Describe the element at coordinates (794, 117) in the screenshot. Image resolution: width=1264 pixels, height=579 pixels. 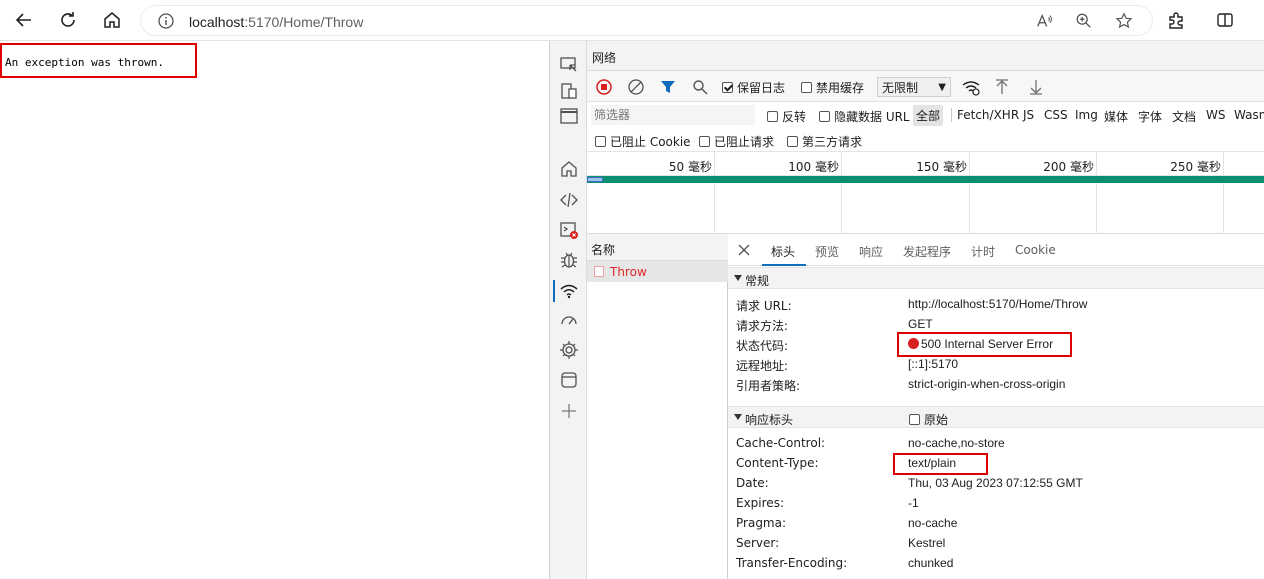
I see `invert-label: 反转` at that location.